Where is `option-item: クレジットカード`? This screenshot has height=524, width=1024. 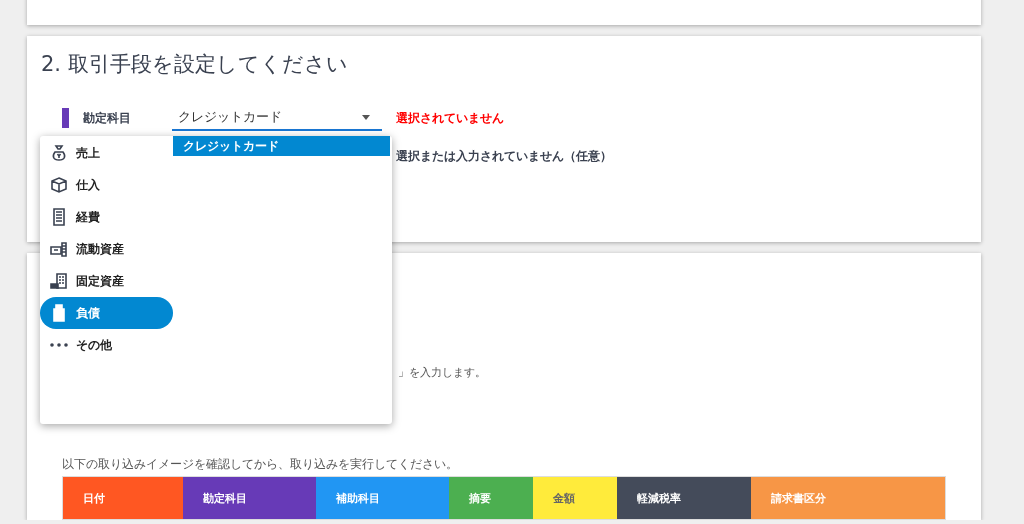
option-item: クレジットカード is located at coordinates (281, 146).